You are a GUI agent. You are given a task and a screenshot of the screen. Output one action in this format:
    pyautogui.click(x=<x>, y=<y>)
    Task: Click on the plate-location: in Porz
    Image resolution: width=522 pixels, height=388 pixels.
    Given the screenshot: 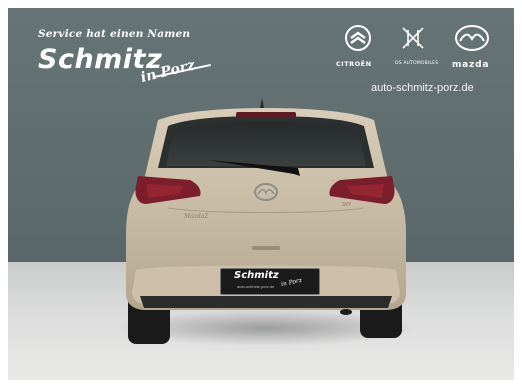 What is the action you would take?
    pyautogui.click(x=291, y=282)
    